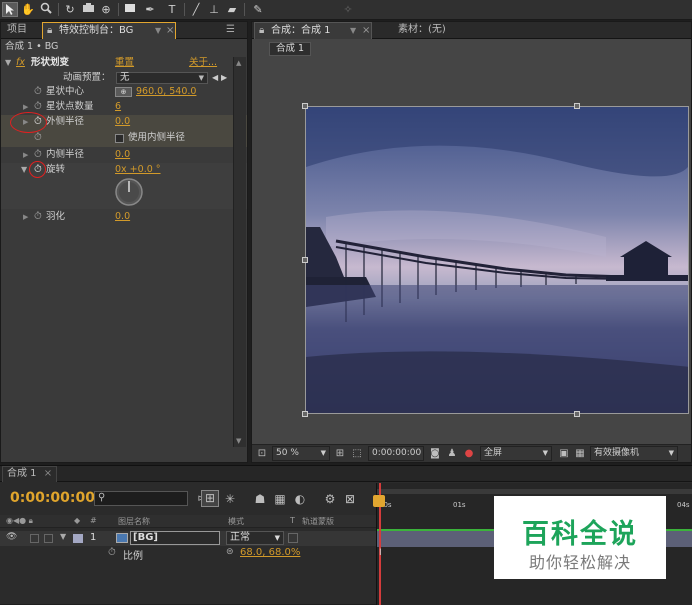 Image resolution: width=692 pixels, height=605 pixels. Describe the element at coordinates (293, 538) in the screenshot. I see `preserve-transparency-checkbox` at that location.